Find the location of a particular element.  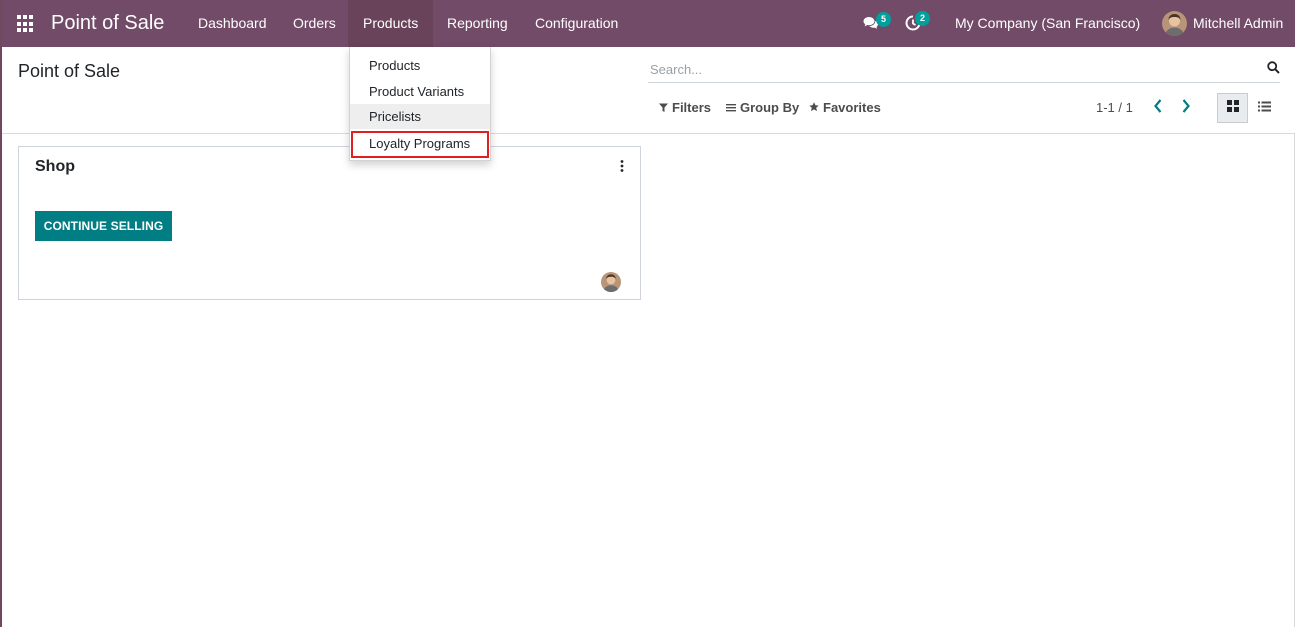

dropdown-item-product-variants: Product Variants is located at coordinates (420, 91).